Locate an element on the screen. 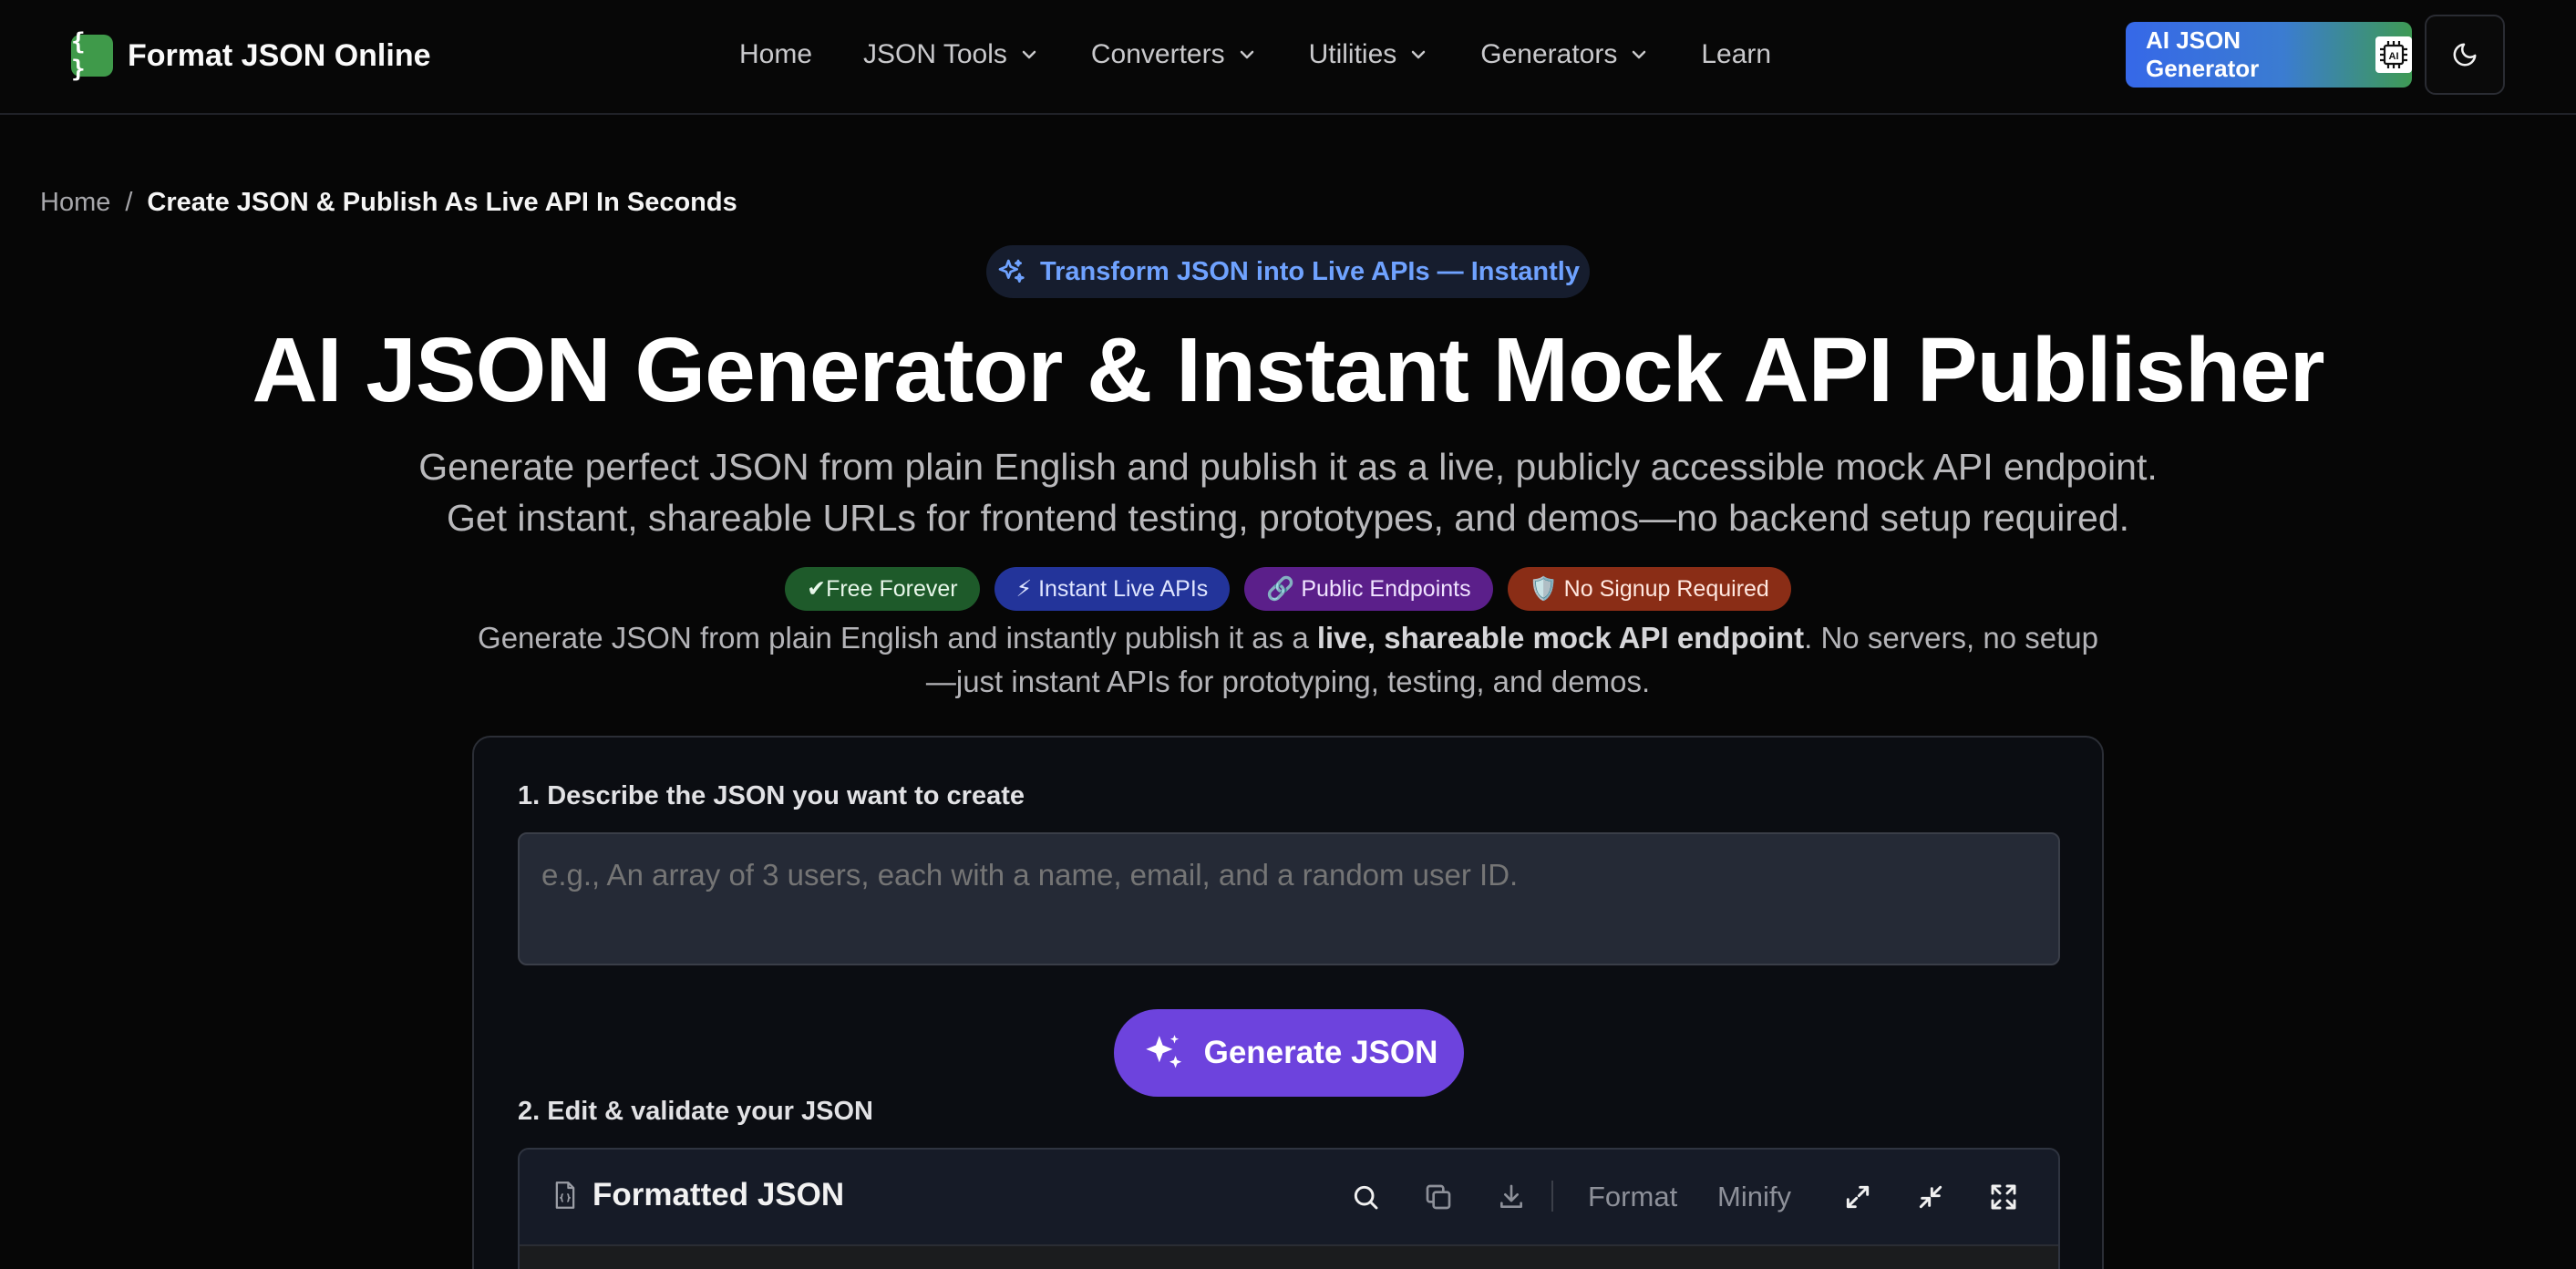 Image resolution: width=2576 pixels, height=1269 pixels. brand-logo-icon: { } is located at coordinates (92, 55).